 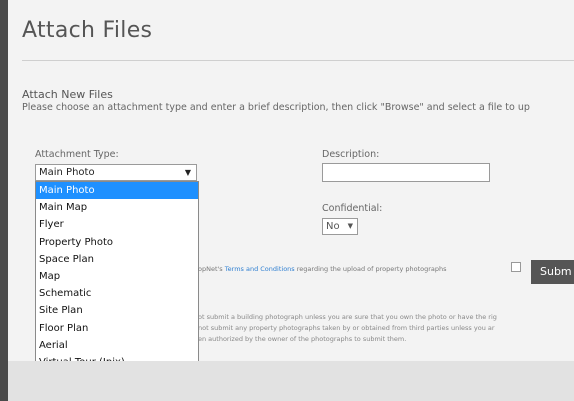 What do you see at coordinates (117, 328) in the screenshot?
I see `dropdown-option: Floor Plan` at bounding box center [117, 328].